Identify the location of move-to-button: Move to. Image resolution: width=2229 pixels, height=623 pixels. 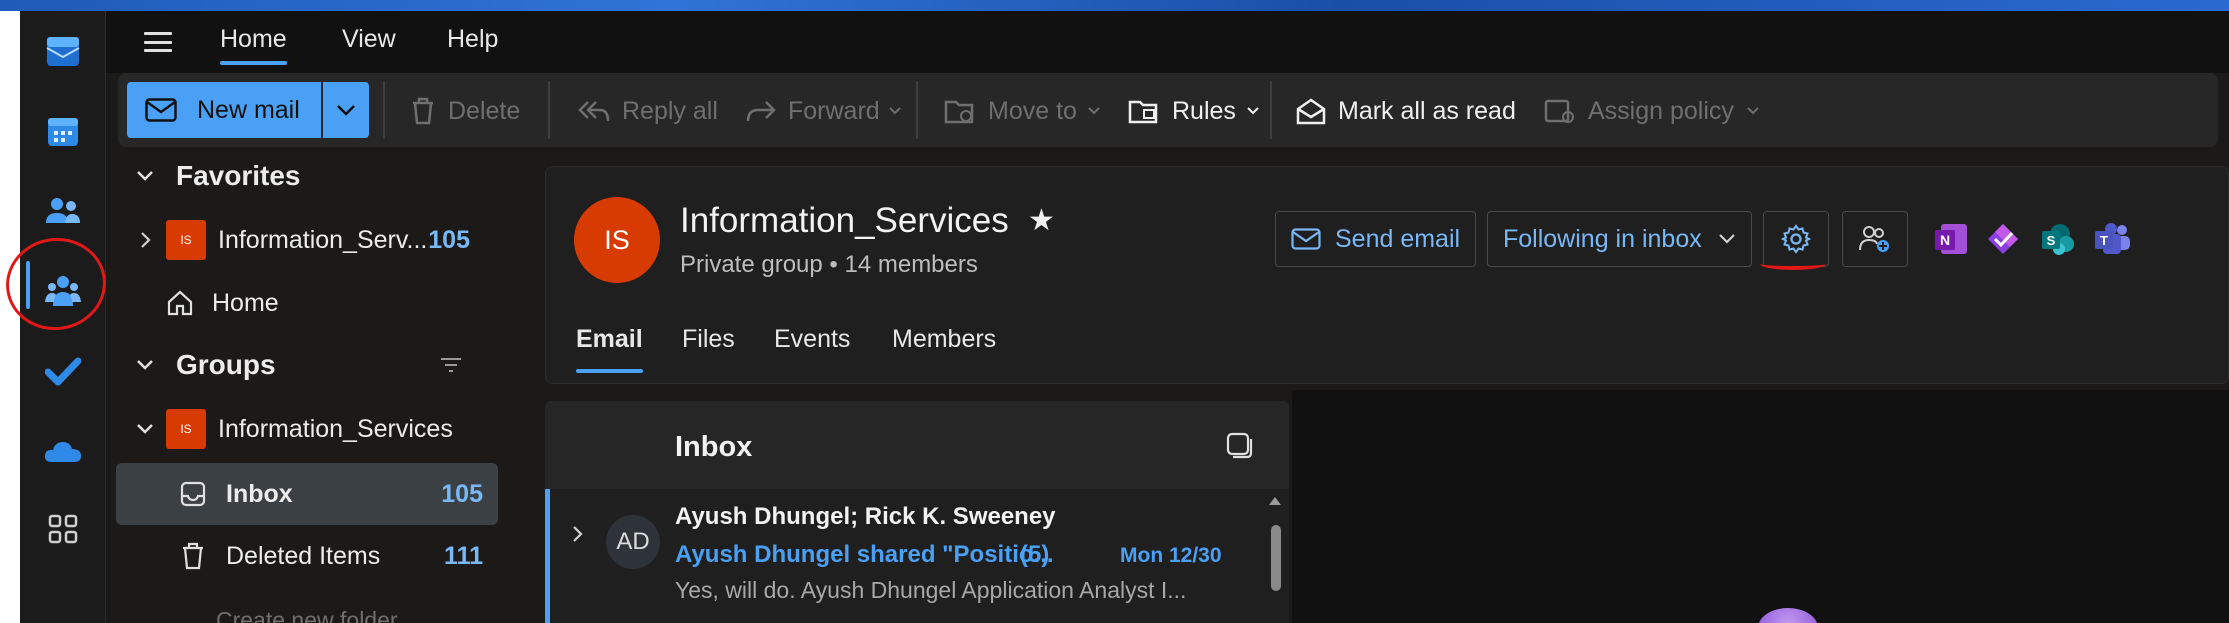
(1022, 111).